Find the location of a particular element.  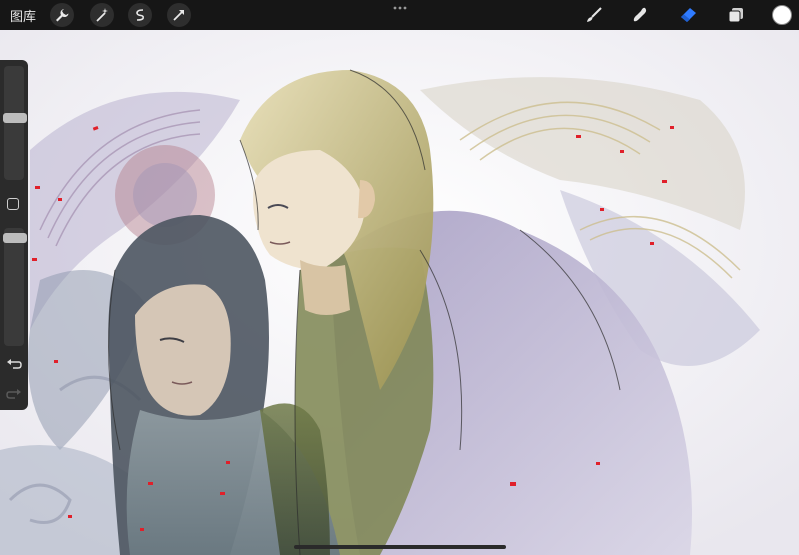

brush-size-slider-knob is located at coordinates (15, 117).